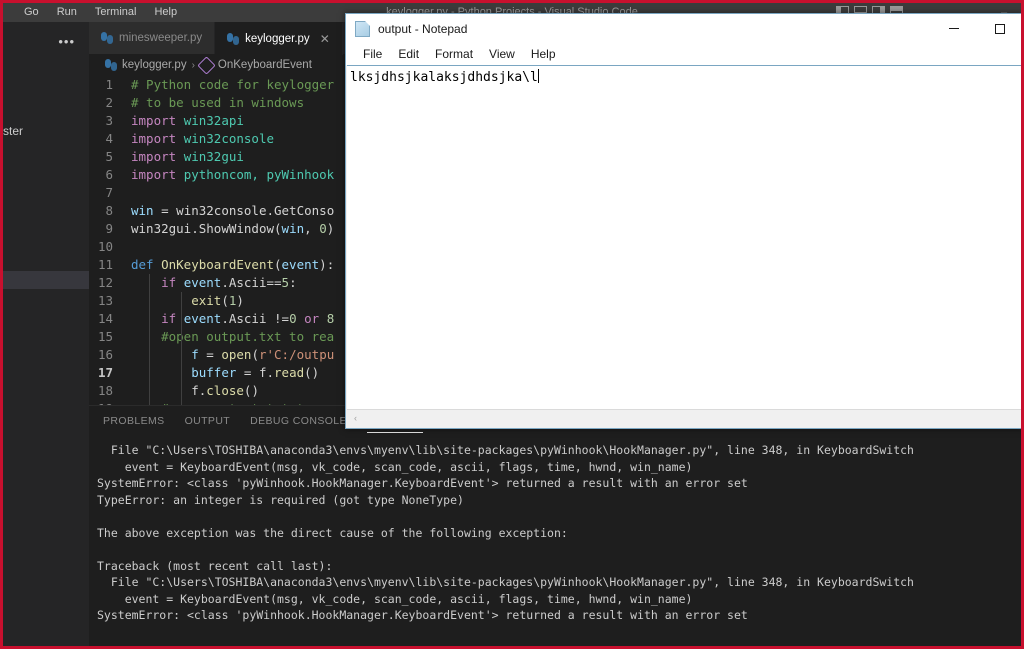 This screenshot has height=649, width=1024. I want to click on notepad-menu-bar: File Edit Format View Help, so click(684, 54).